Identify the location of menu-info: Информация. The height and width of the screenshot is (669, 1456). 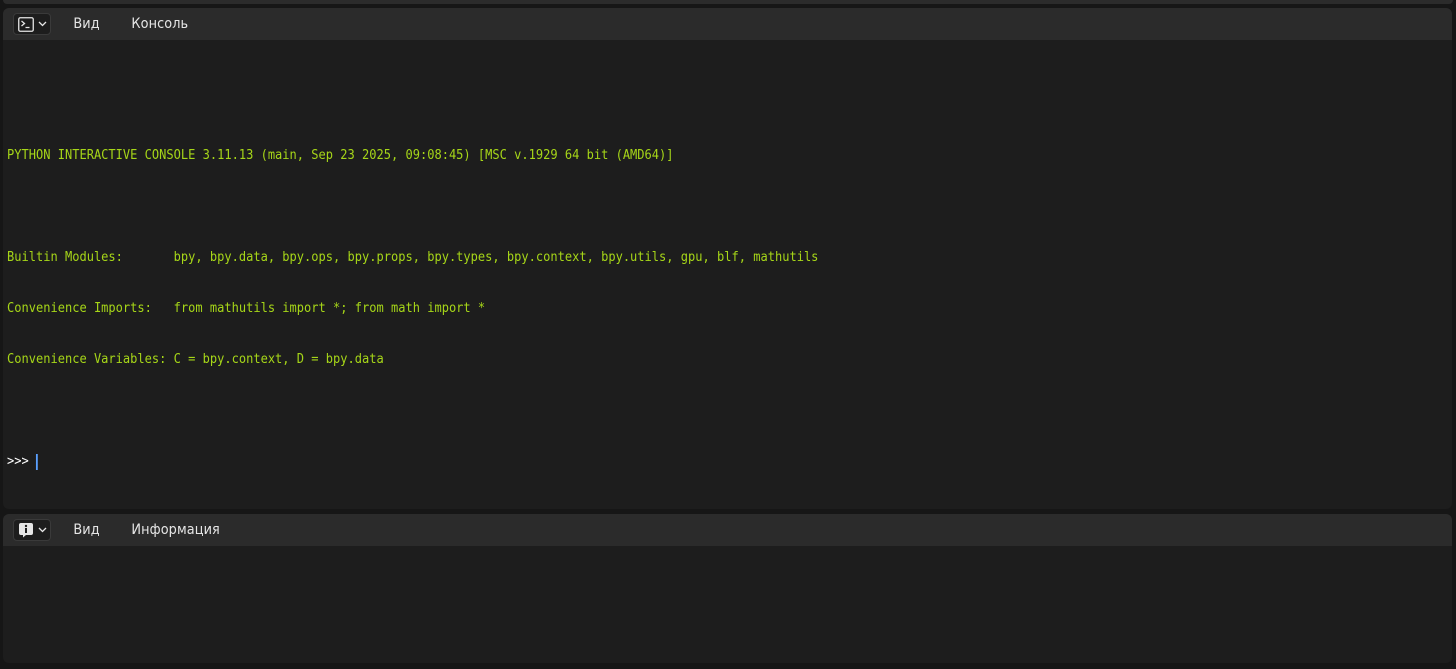
(175, 530).